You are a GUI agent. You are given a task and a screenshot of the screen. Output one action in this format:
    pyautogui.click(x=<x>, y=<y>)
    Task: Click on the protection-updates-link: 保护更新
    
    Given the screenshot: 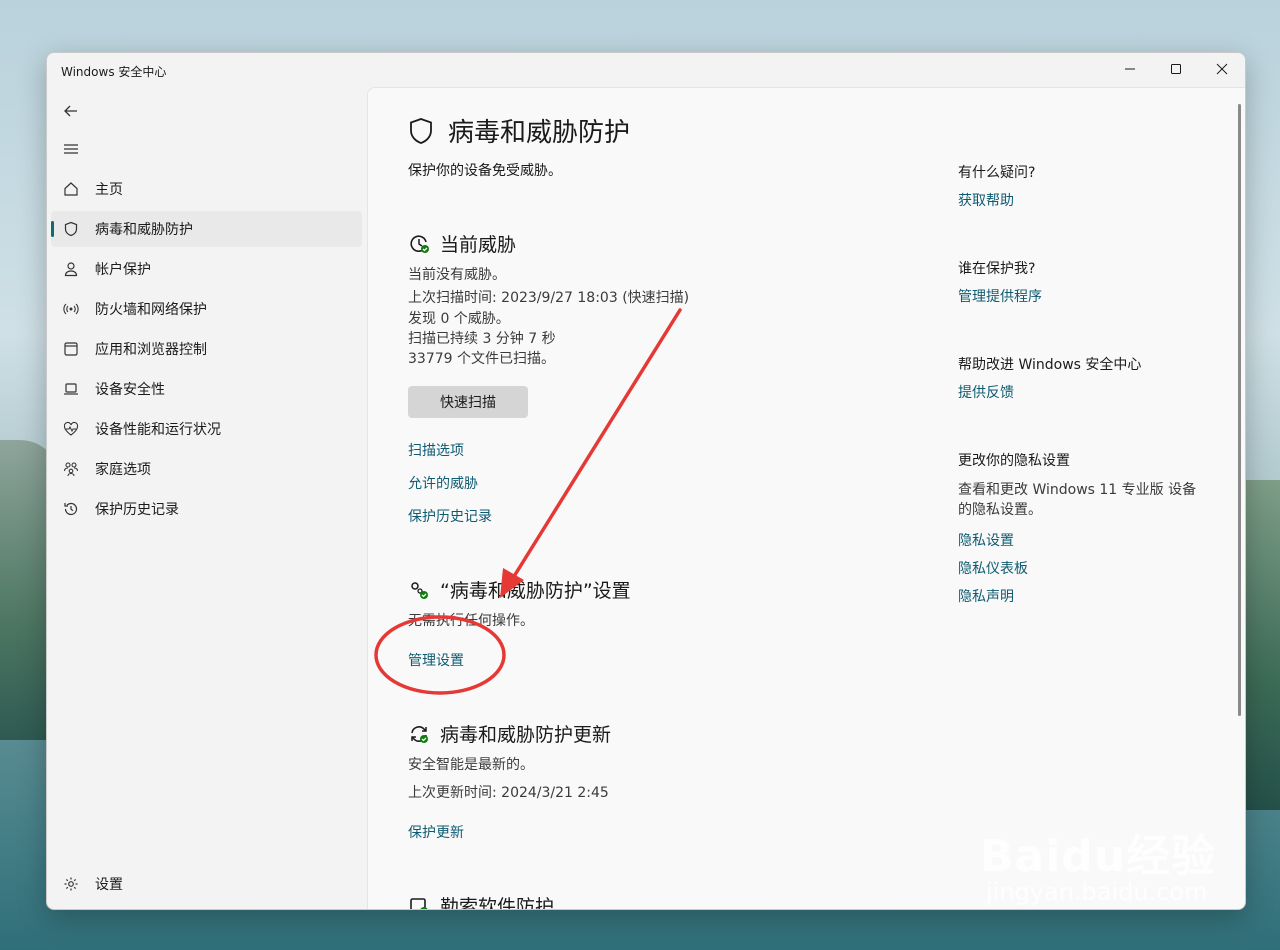 What is the action you would take?
    pyautogui.click(x=436, y=832)
    